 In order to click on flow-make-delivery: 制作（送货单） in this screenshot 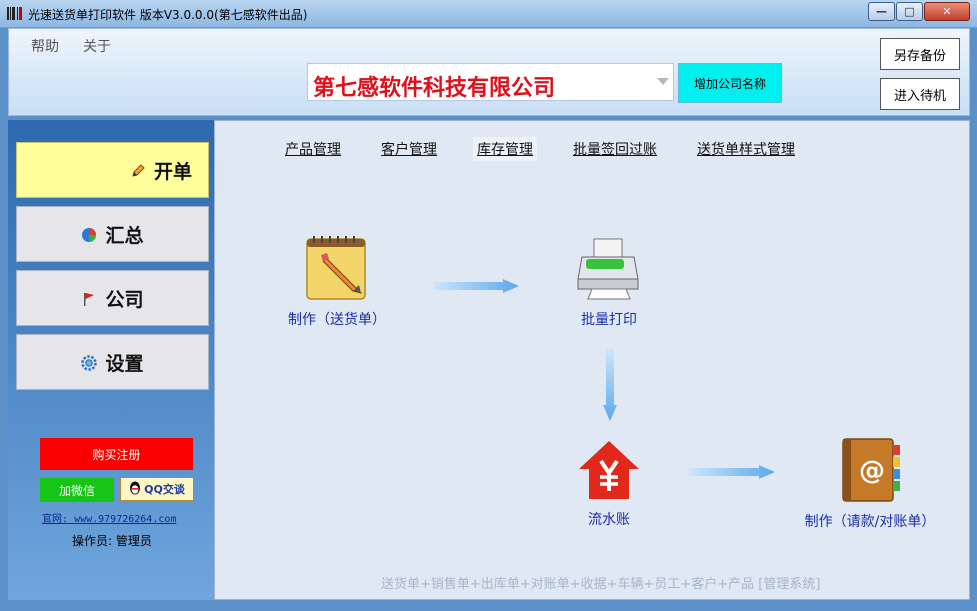, I will do `click(337, 282)`.